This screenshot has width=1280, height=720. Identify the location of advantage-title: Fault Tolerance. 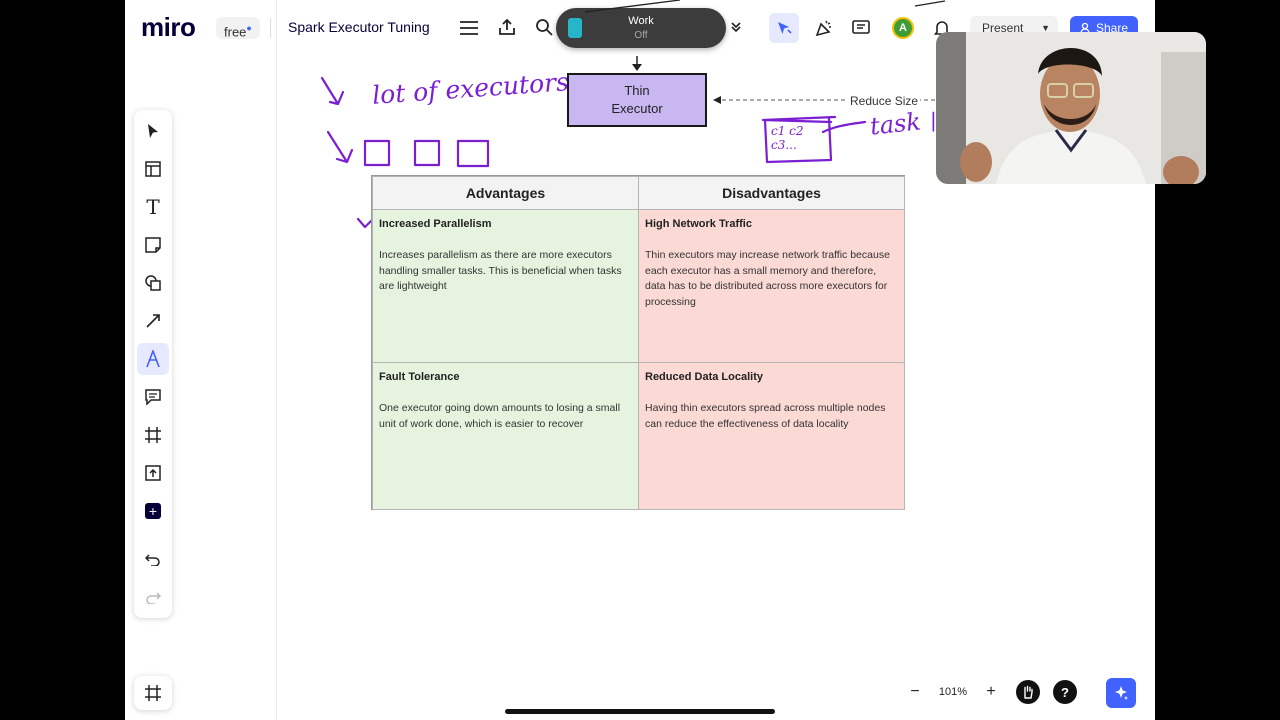
(419, 377).